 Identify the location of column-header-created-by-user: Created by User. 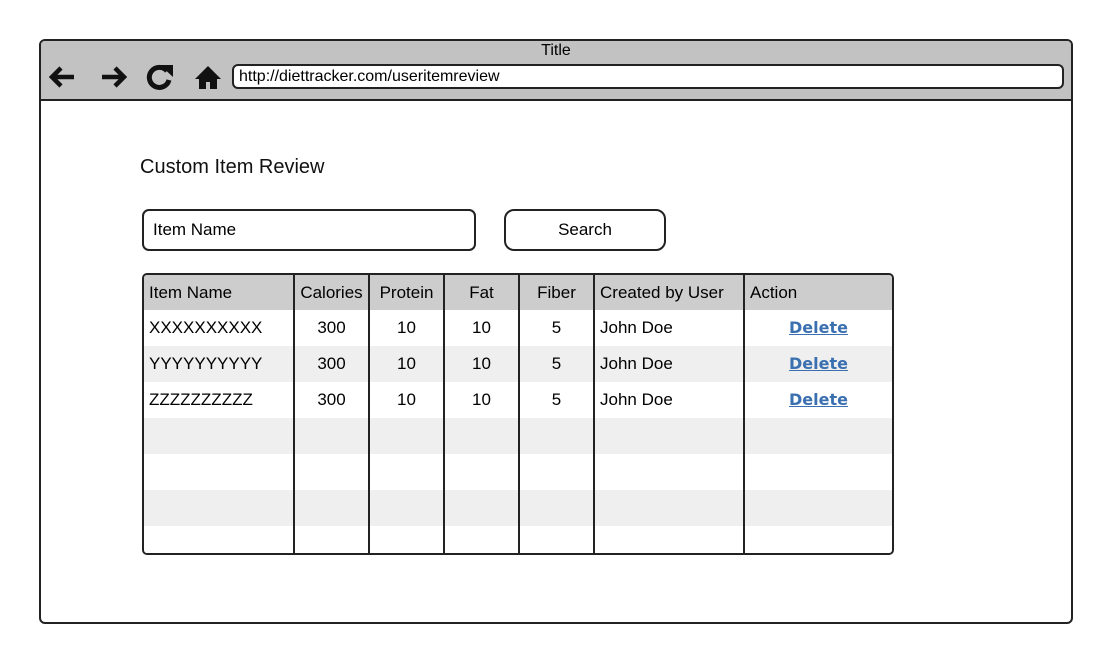
(669, 292).